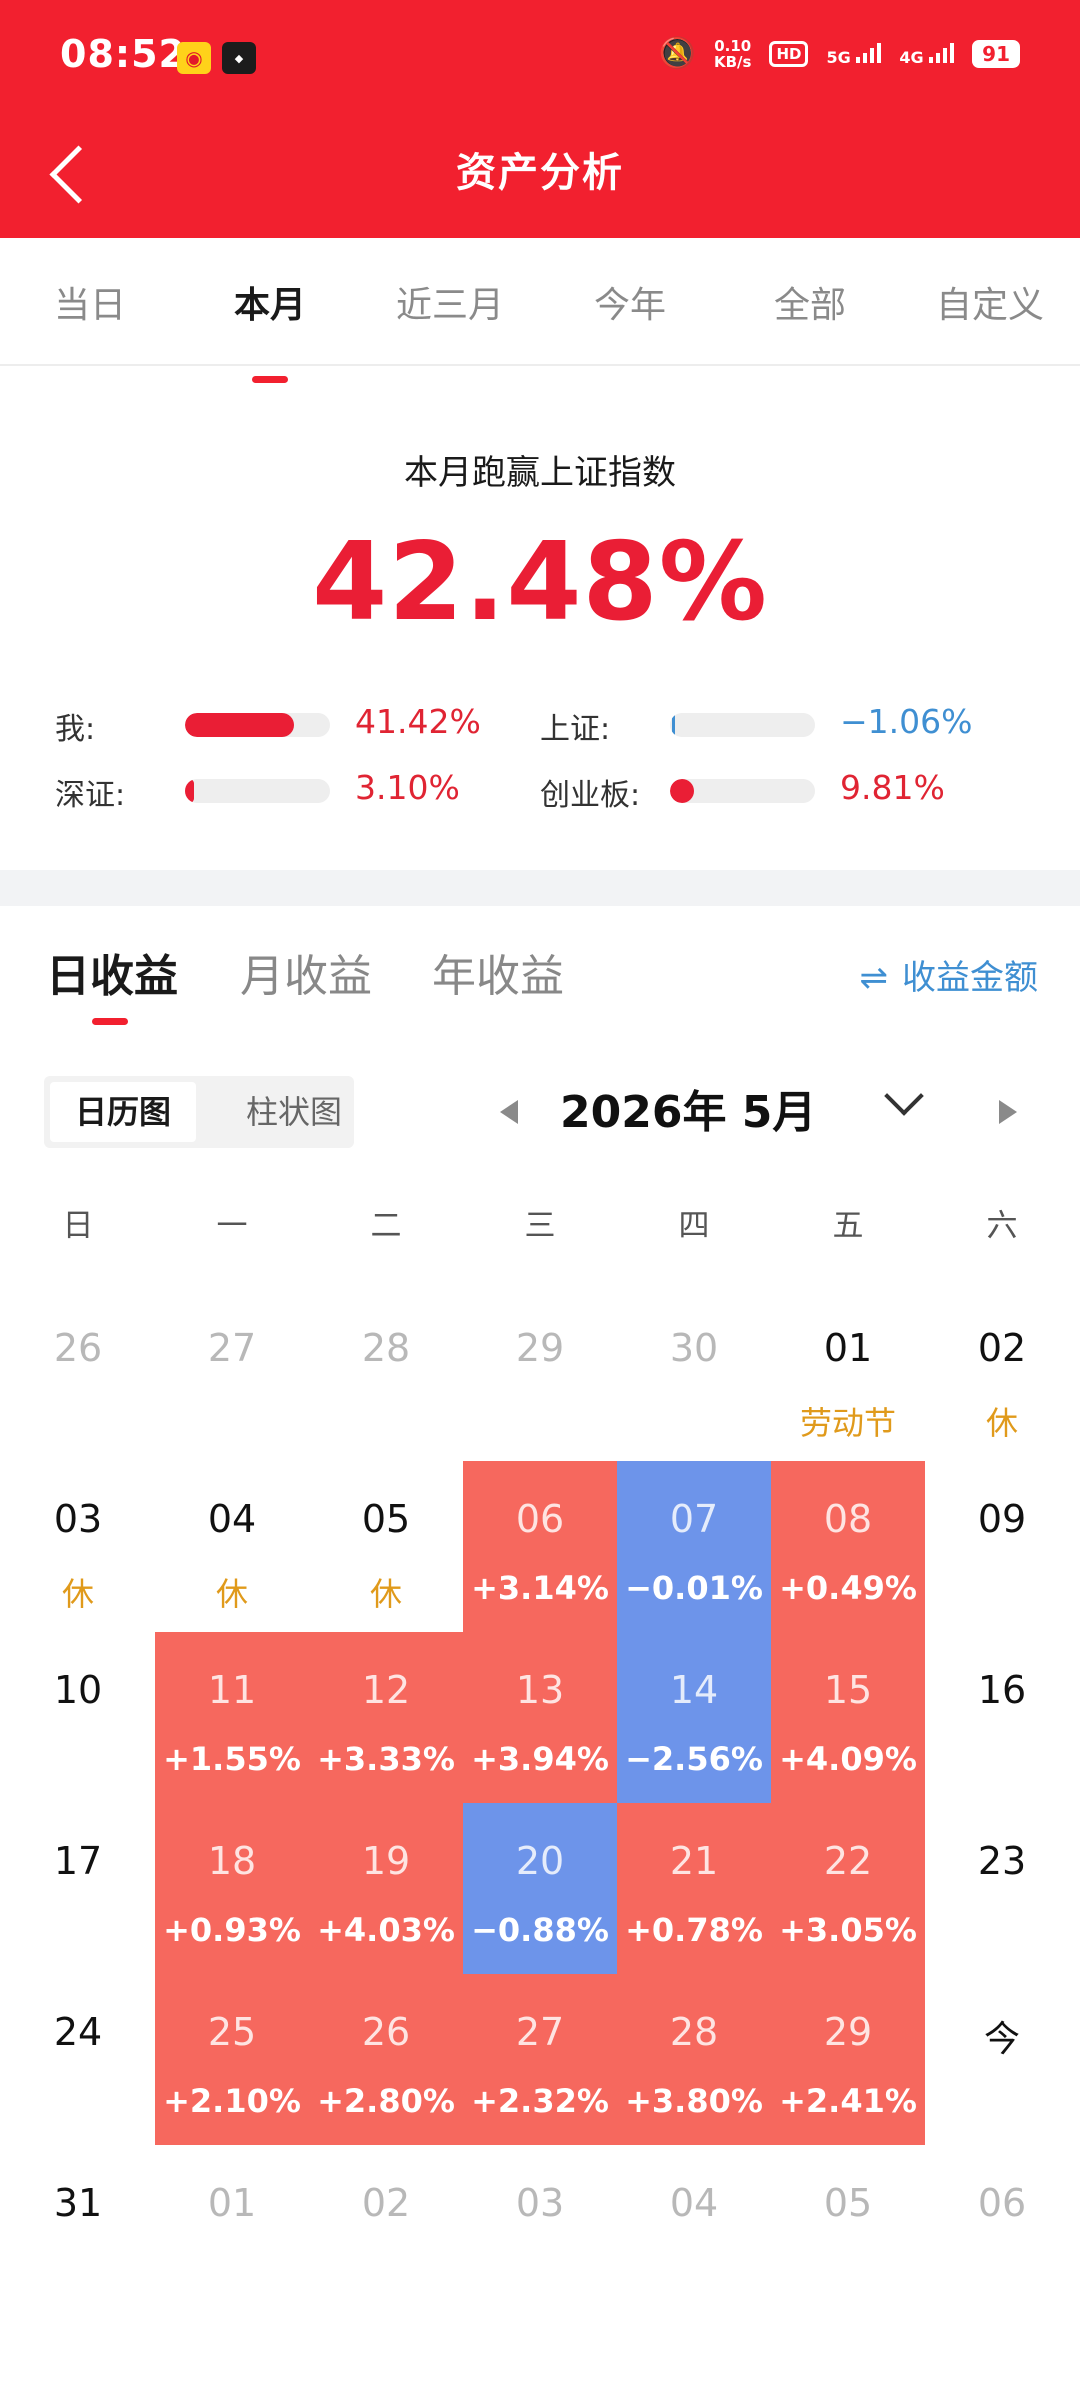 The height and width of the screenshot is (2400, 1080). What do you see at coordinates (386, 2059) in the screenshot?
I see `calendar-day-cell: 26 +2.80%` at bounding box center [386, 2059].